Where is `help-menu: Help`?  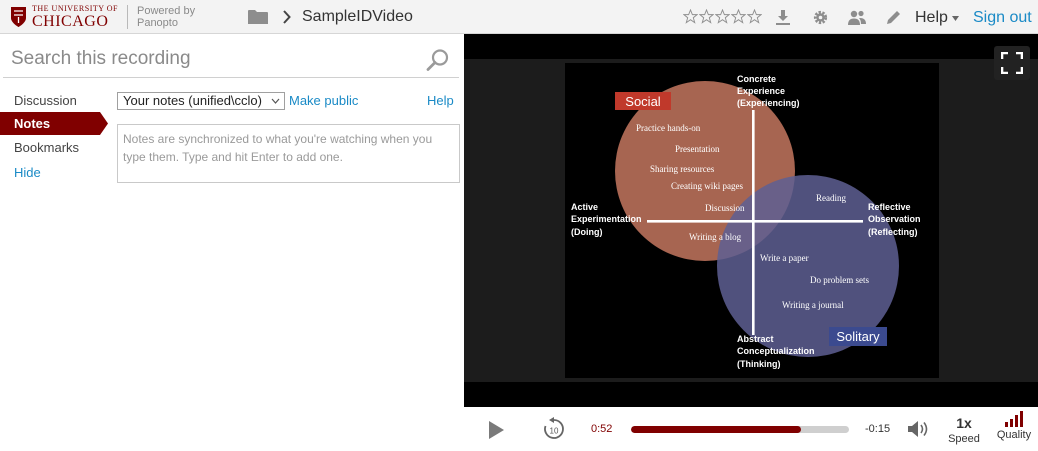
help-menu: Help is located at coordinates (937, 18).